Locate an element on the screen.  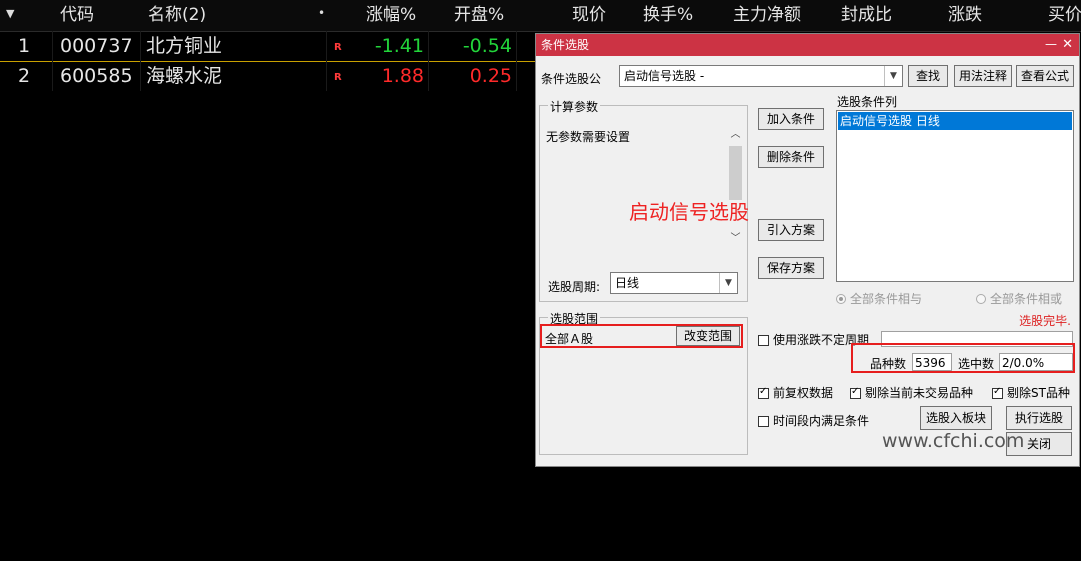
remove-st-checkbox: 剔除ST品种 is located at coordinates (1031, 392).